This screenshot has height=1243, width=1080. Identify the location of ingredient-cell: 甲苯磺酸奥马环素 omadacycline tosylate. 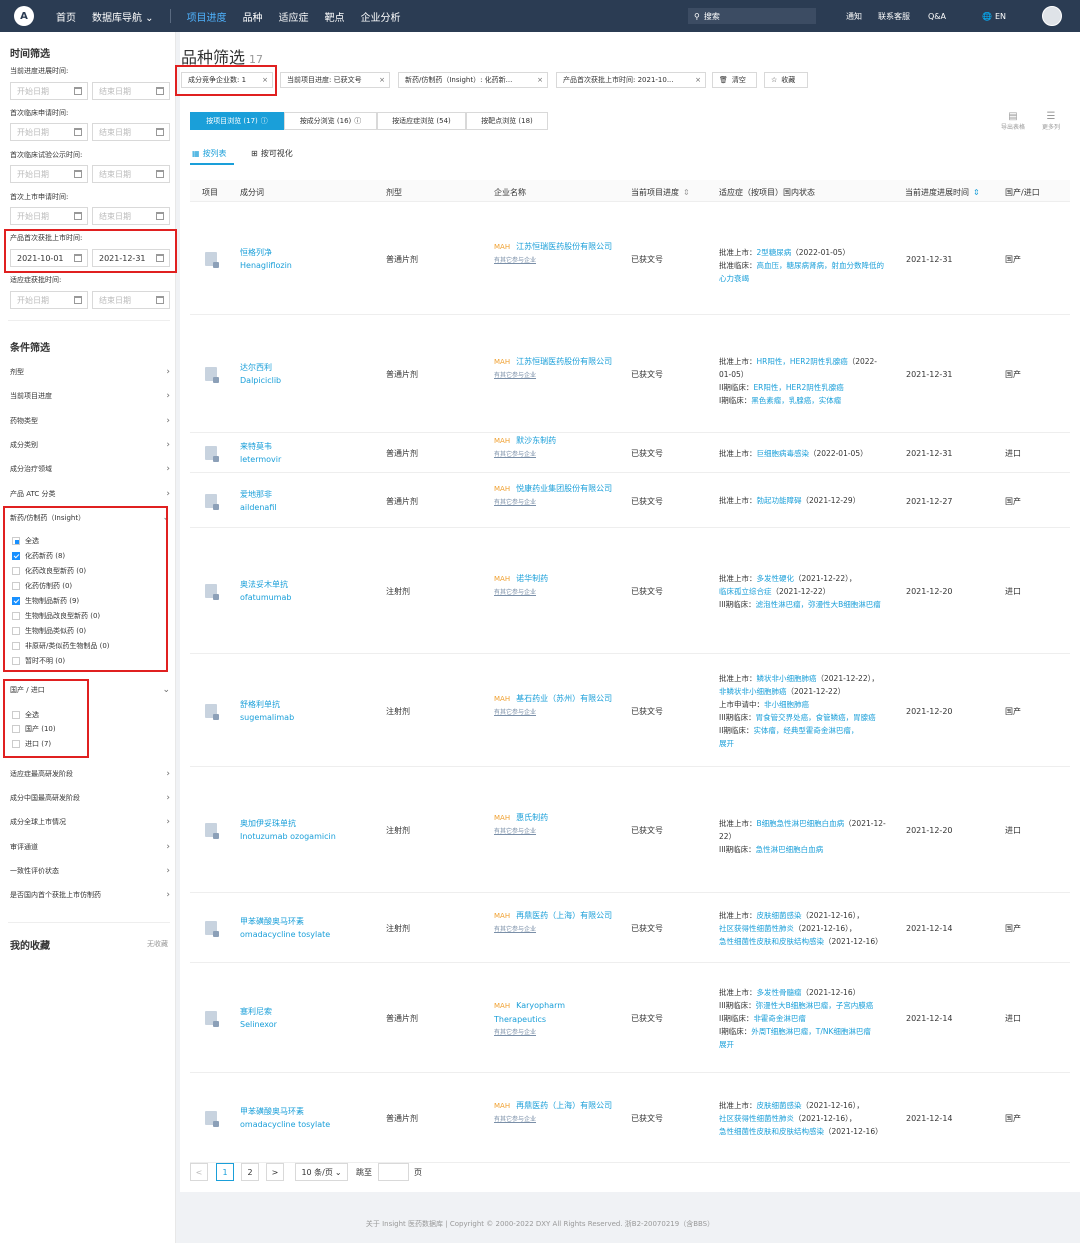
(285, 1118).